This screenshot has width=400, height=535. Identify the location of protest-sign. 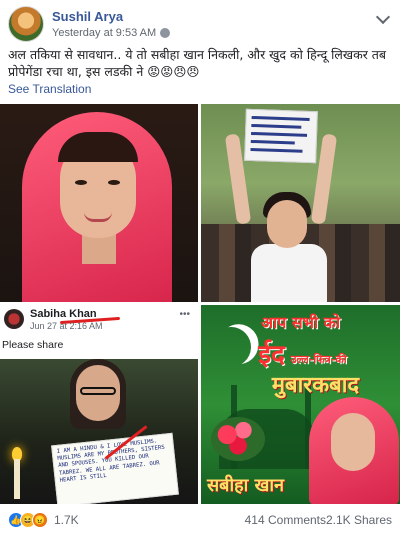
(281, 136).